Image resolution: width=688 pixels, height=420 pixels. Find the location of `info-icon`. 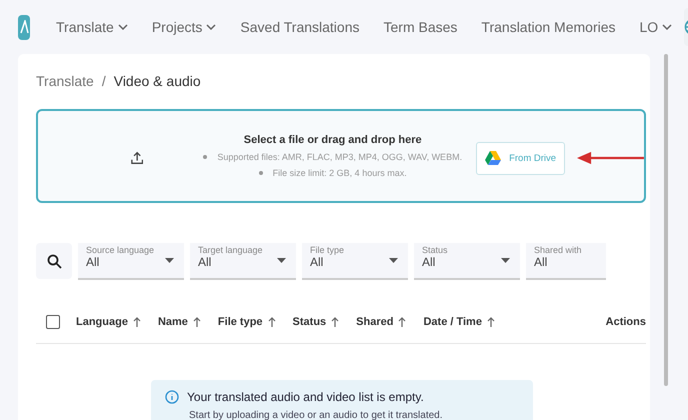

info-icon is located at coordinates (172, 397).